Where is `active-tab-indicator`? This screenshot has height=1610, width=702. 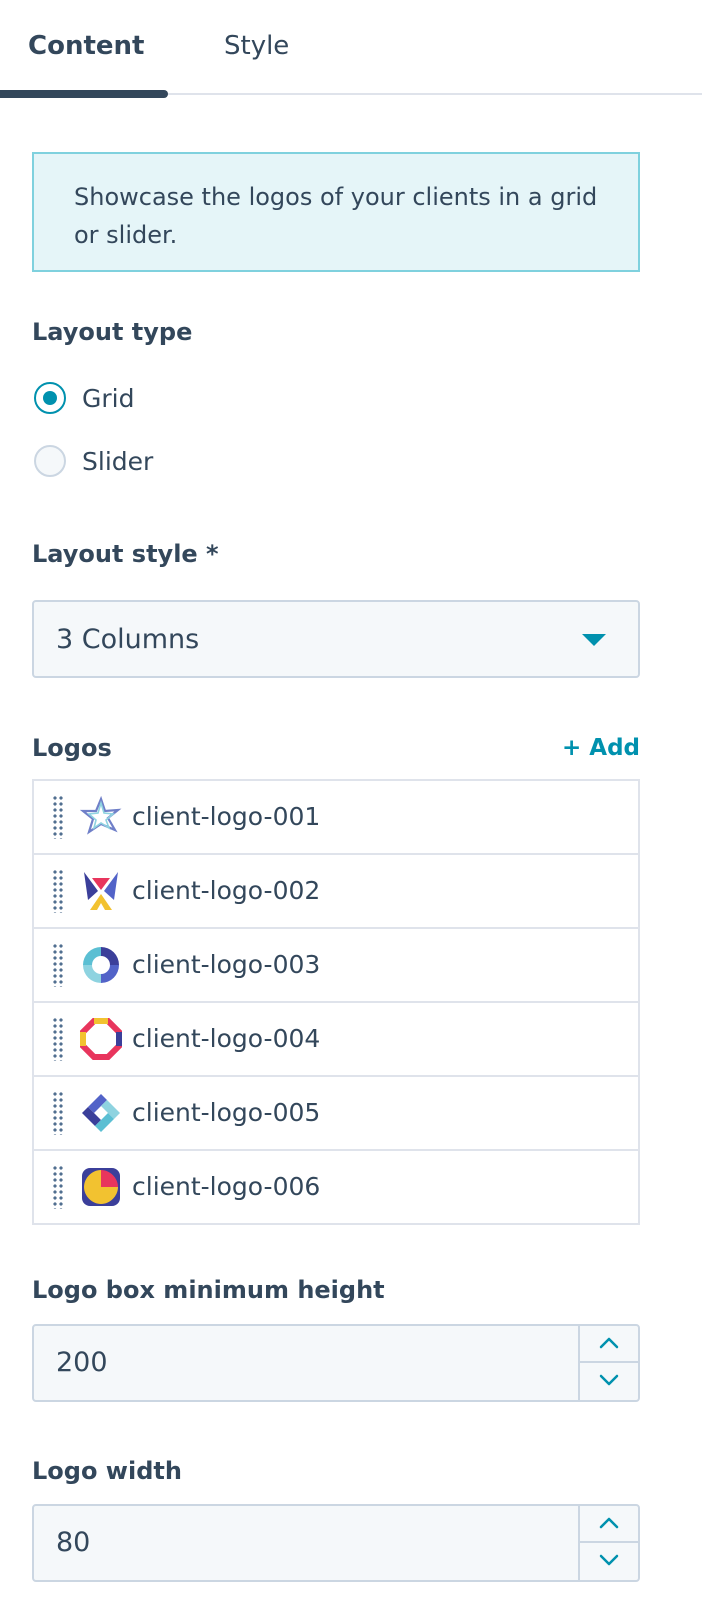
active-tab-indicator is located at coordinates (84, 94).